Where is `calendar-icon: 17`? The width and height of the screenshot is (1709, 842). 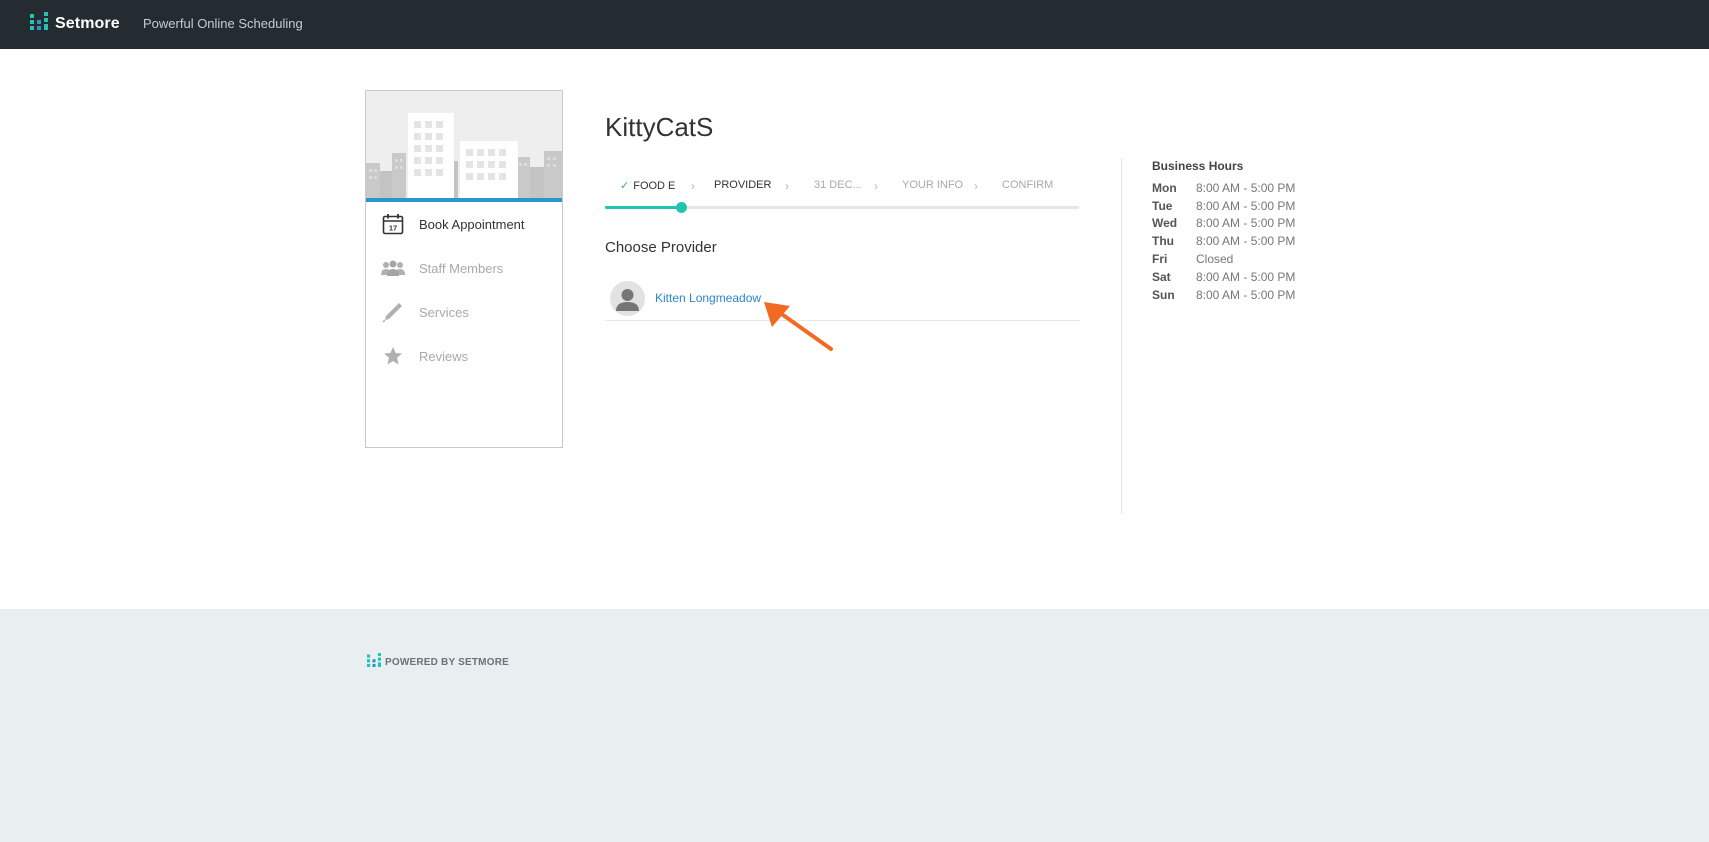 calendar-icon: 17 is located at coordinates (393, 224).